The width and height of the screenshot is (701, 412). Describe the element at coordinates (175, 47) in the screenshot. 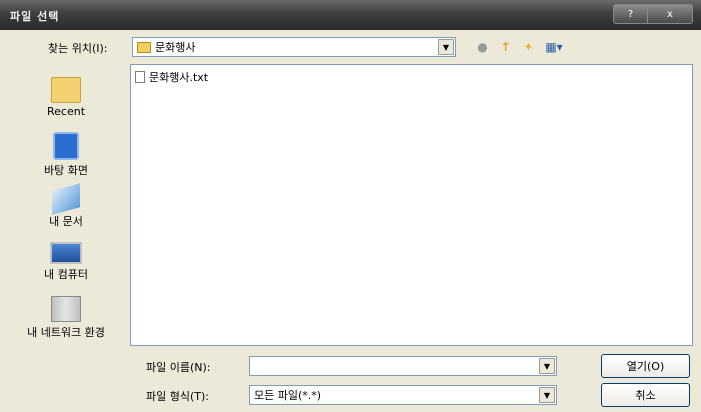

I see `look-in-value: 문화행사` at that location.